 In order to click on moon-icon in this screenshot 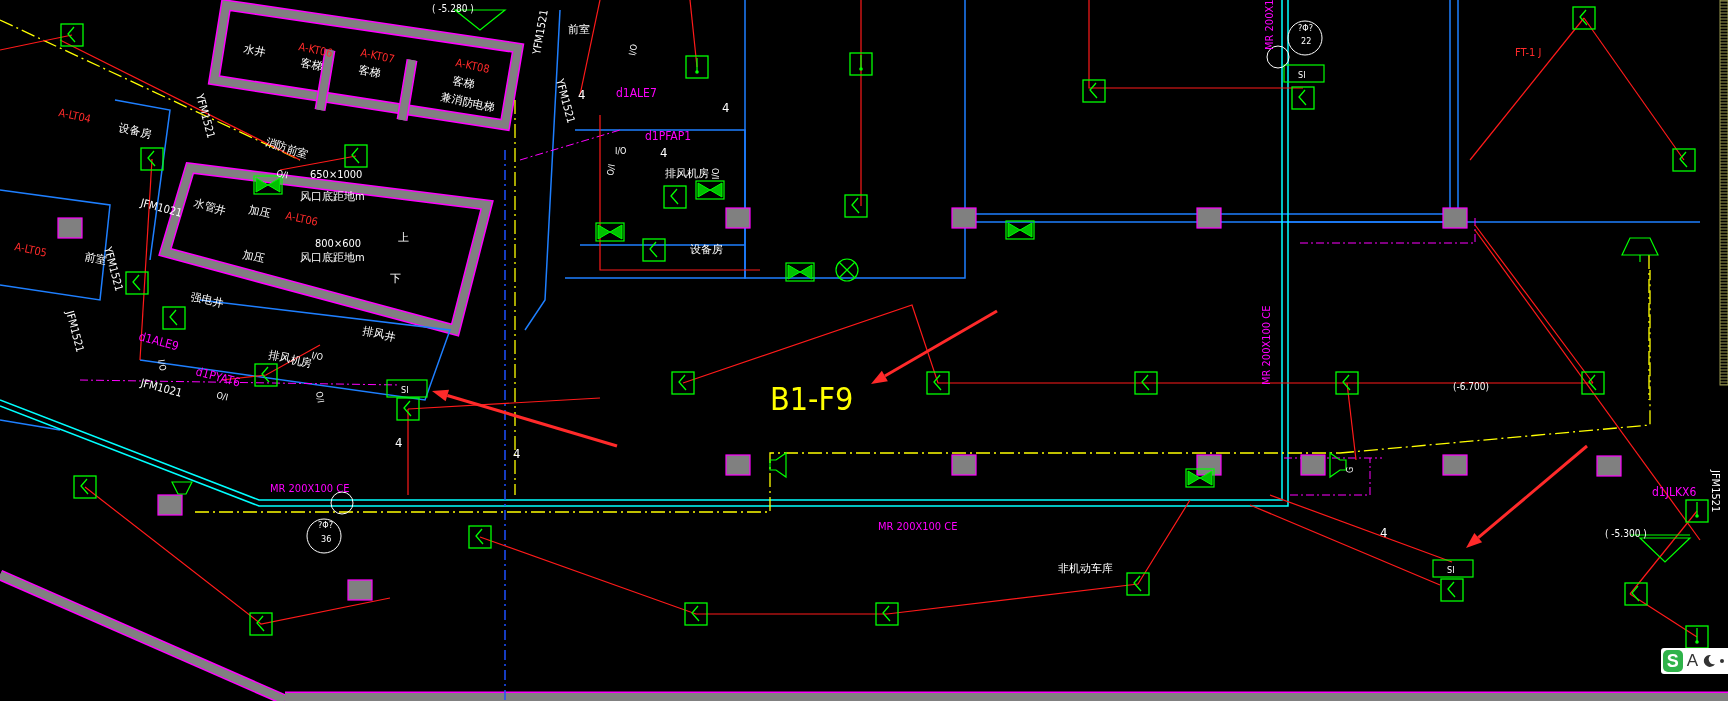, I will do `click(1709, 661)`.